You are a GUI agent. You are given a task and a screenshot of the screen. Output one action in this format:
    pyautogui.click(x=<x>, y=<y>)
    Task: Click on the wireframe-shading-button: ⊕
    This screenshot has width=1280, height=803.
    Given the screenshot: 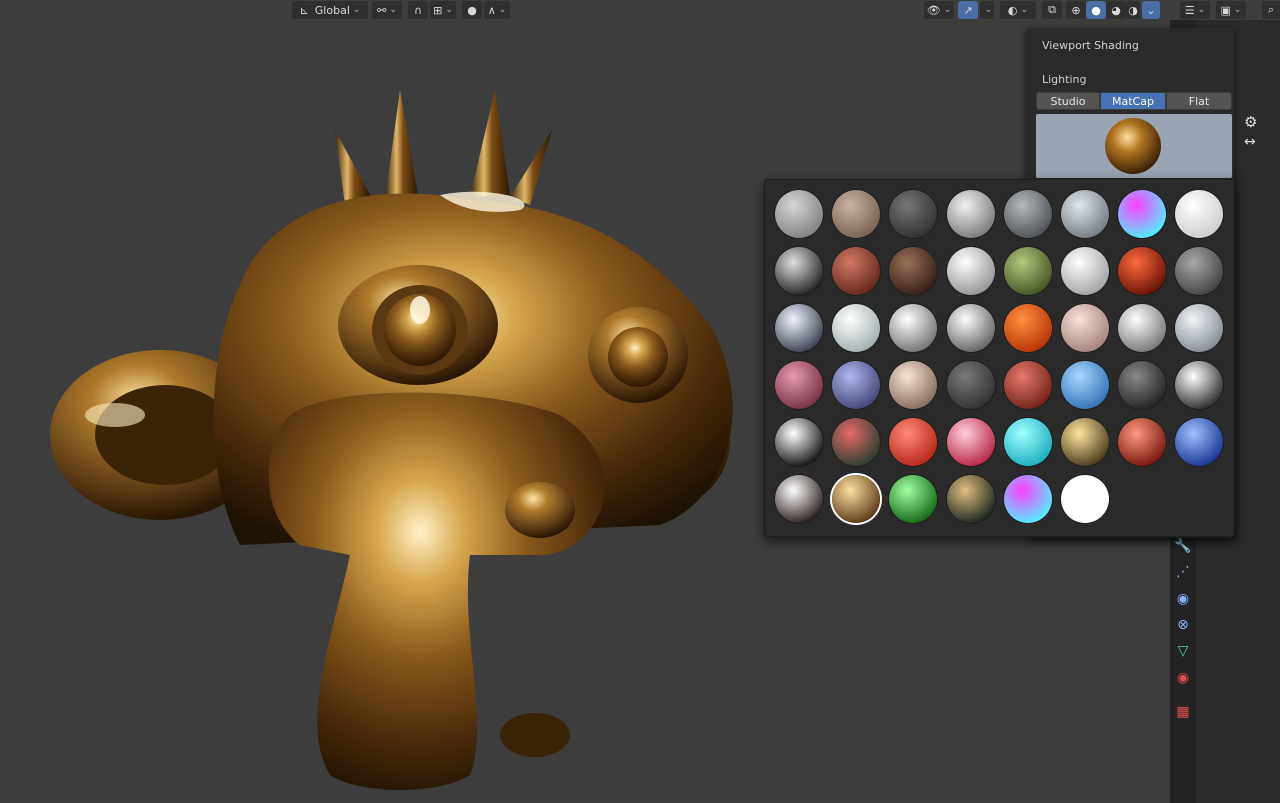 What is the action you would take?
    pyautogui.click(x=1076, y=10)
    